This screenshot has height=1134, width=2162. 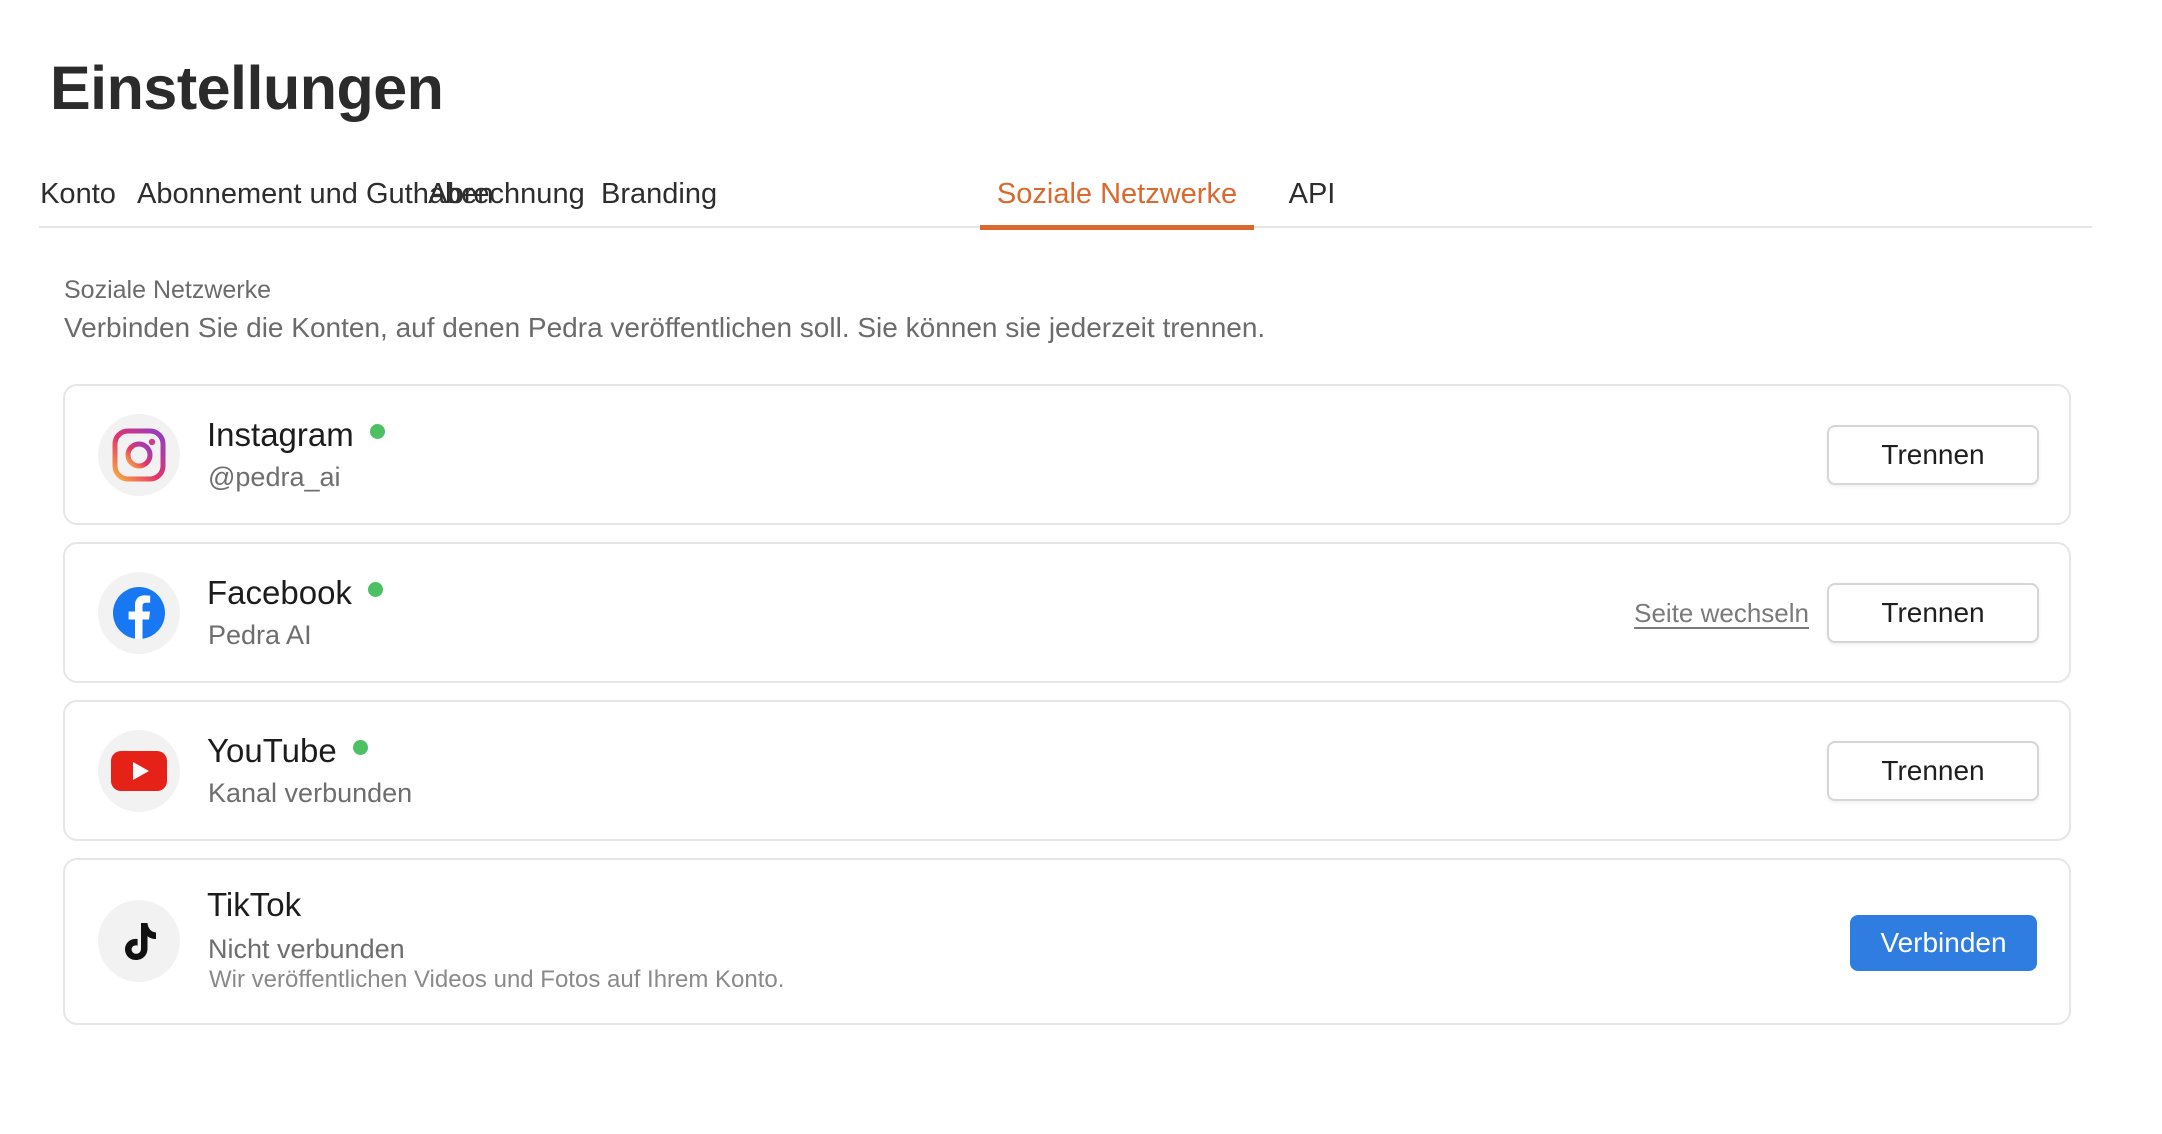 What do you see at coordinates (306, 949) in the screenshot?
I see `account-connection-status: Nicht verbunden` at bounding box center [306, 949].